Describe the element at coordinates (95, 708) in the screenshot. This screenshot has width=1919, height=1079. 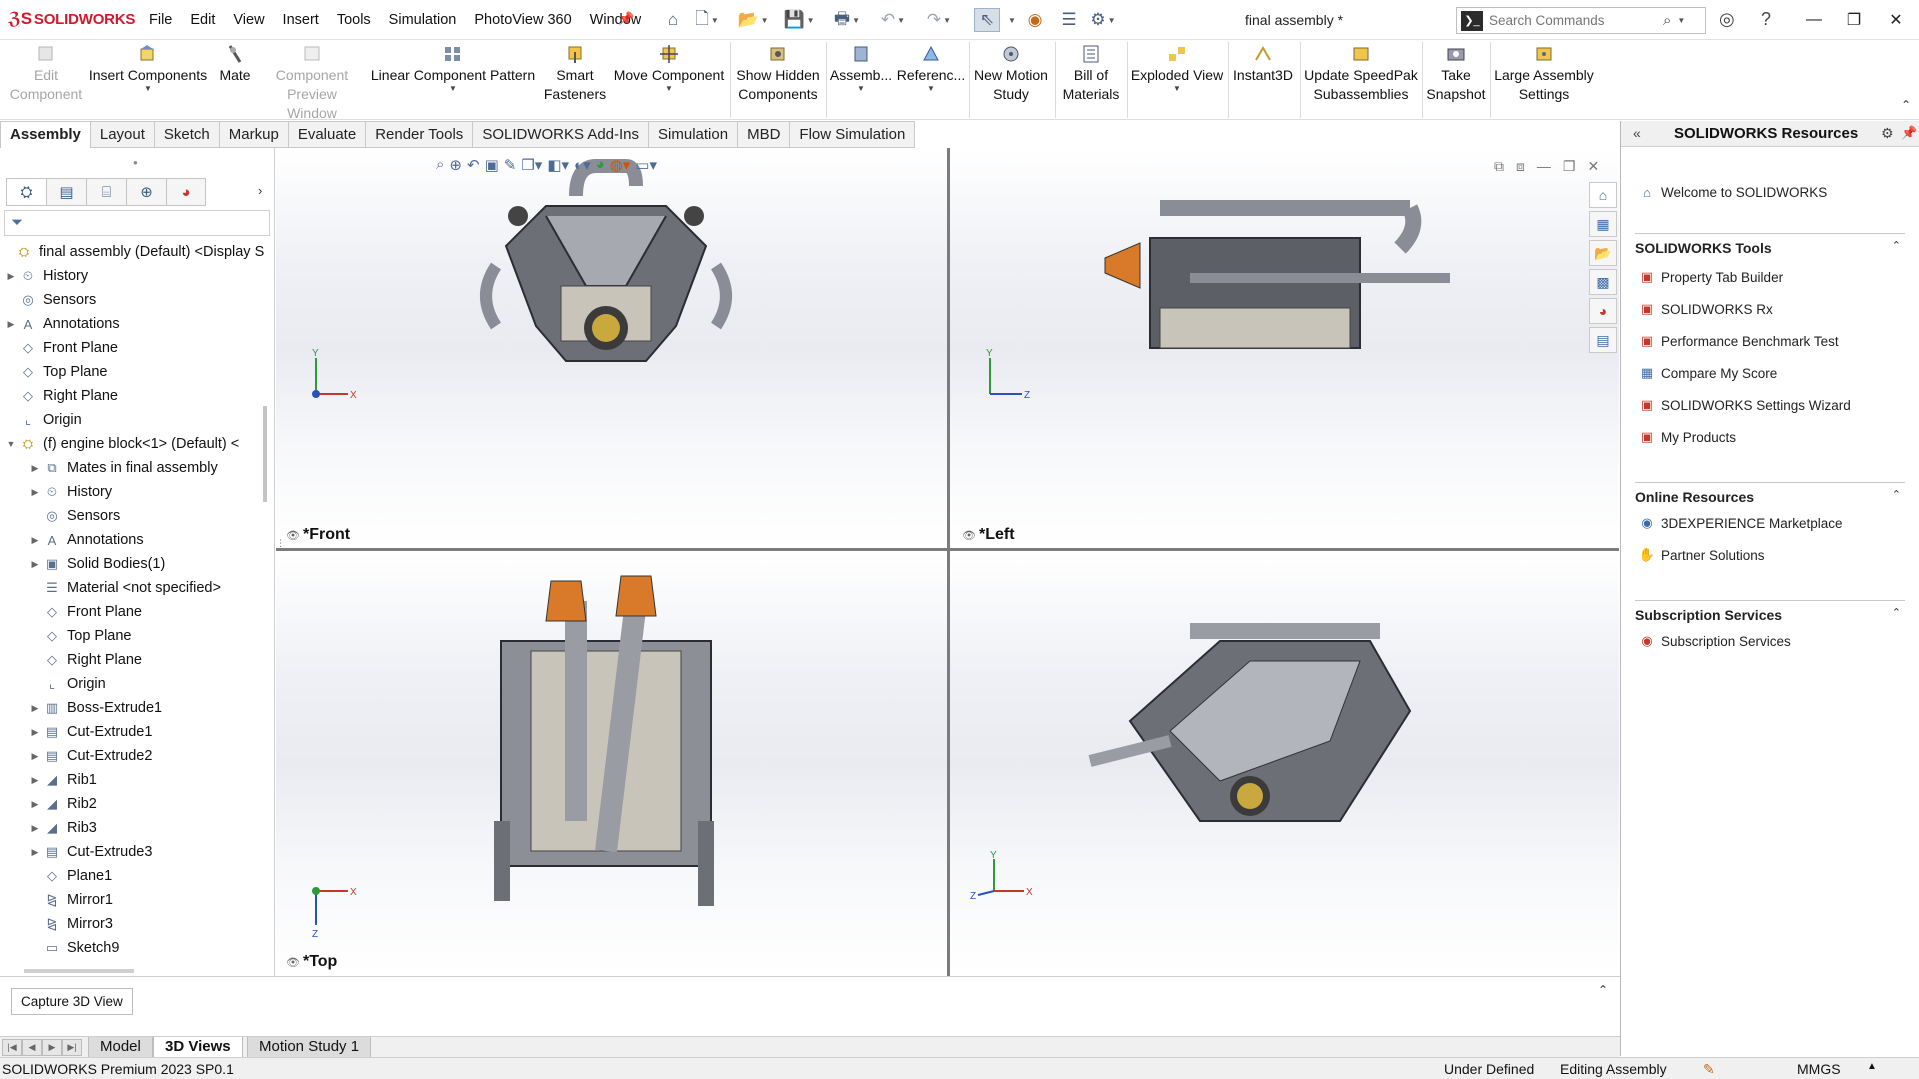
I see `tree-item: ▶ ▥ Boss-Extrude1` at that location.